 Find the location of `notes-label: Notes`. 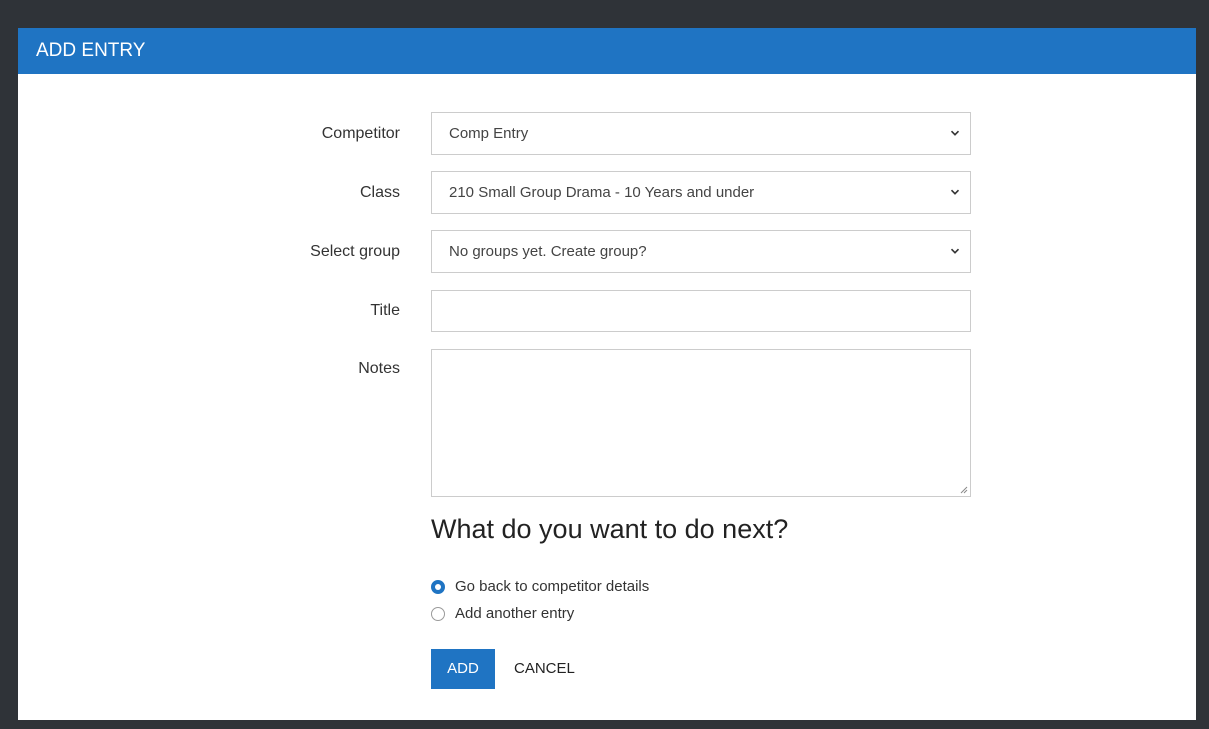

notes-label: Notes is located at coordinates (379, 368).